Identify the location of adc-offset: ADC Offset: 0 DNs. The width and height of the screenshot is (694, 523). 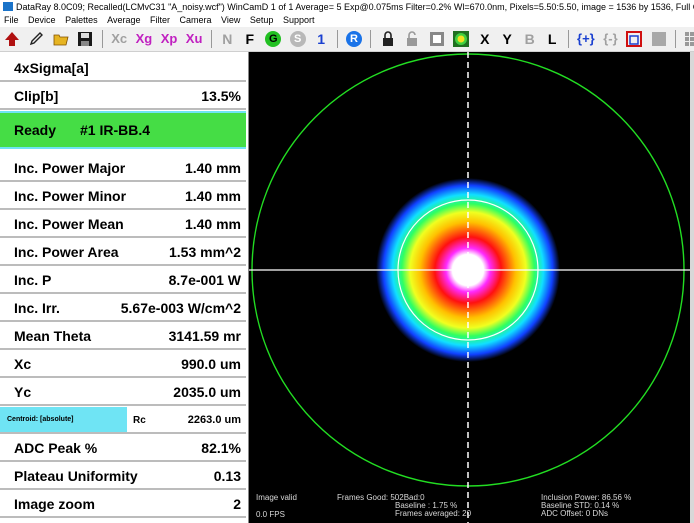
(574, 513).